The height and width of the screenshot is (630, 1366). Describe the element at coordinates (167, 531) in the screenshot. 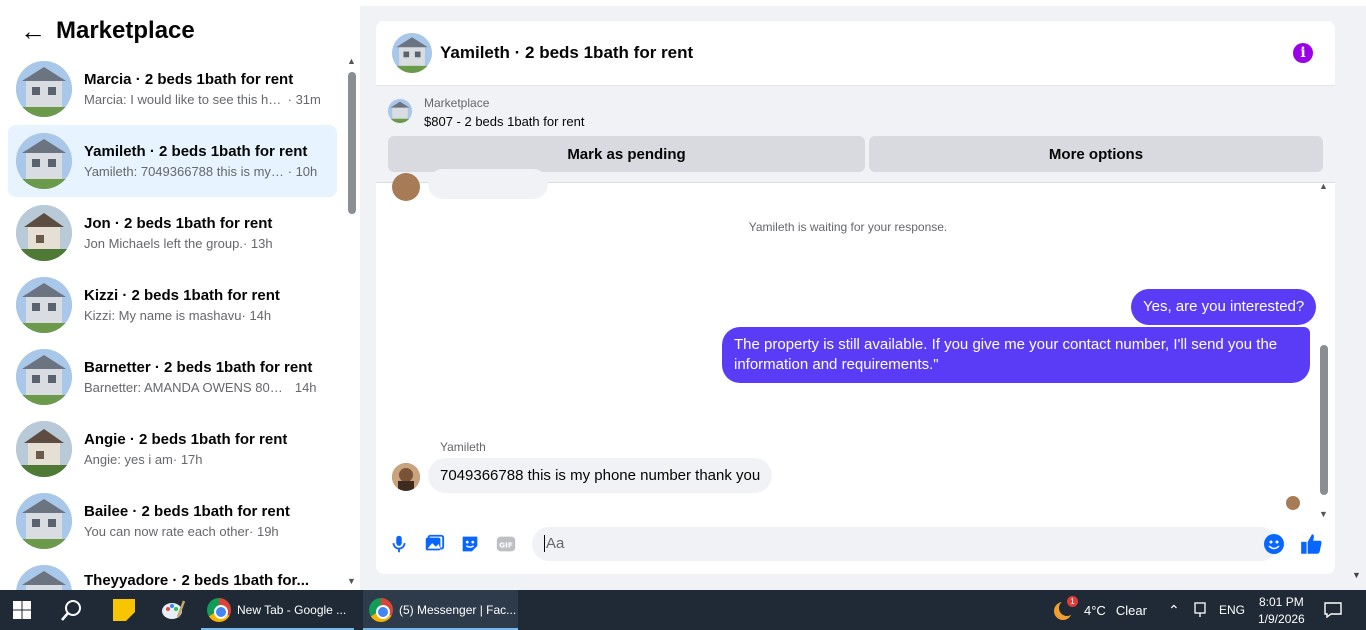

I see `conversation-snippet: You can now rate each other` at that location.